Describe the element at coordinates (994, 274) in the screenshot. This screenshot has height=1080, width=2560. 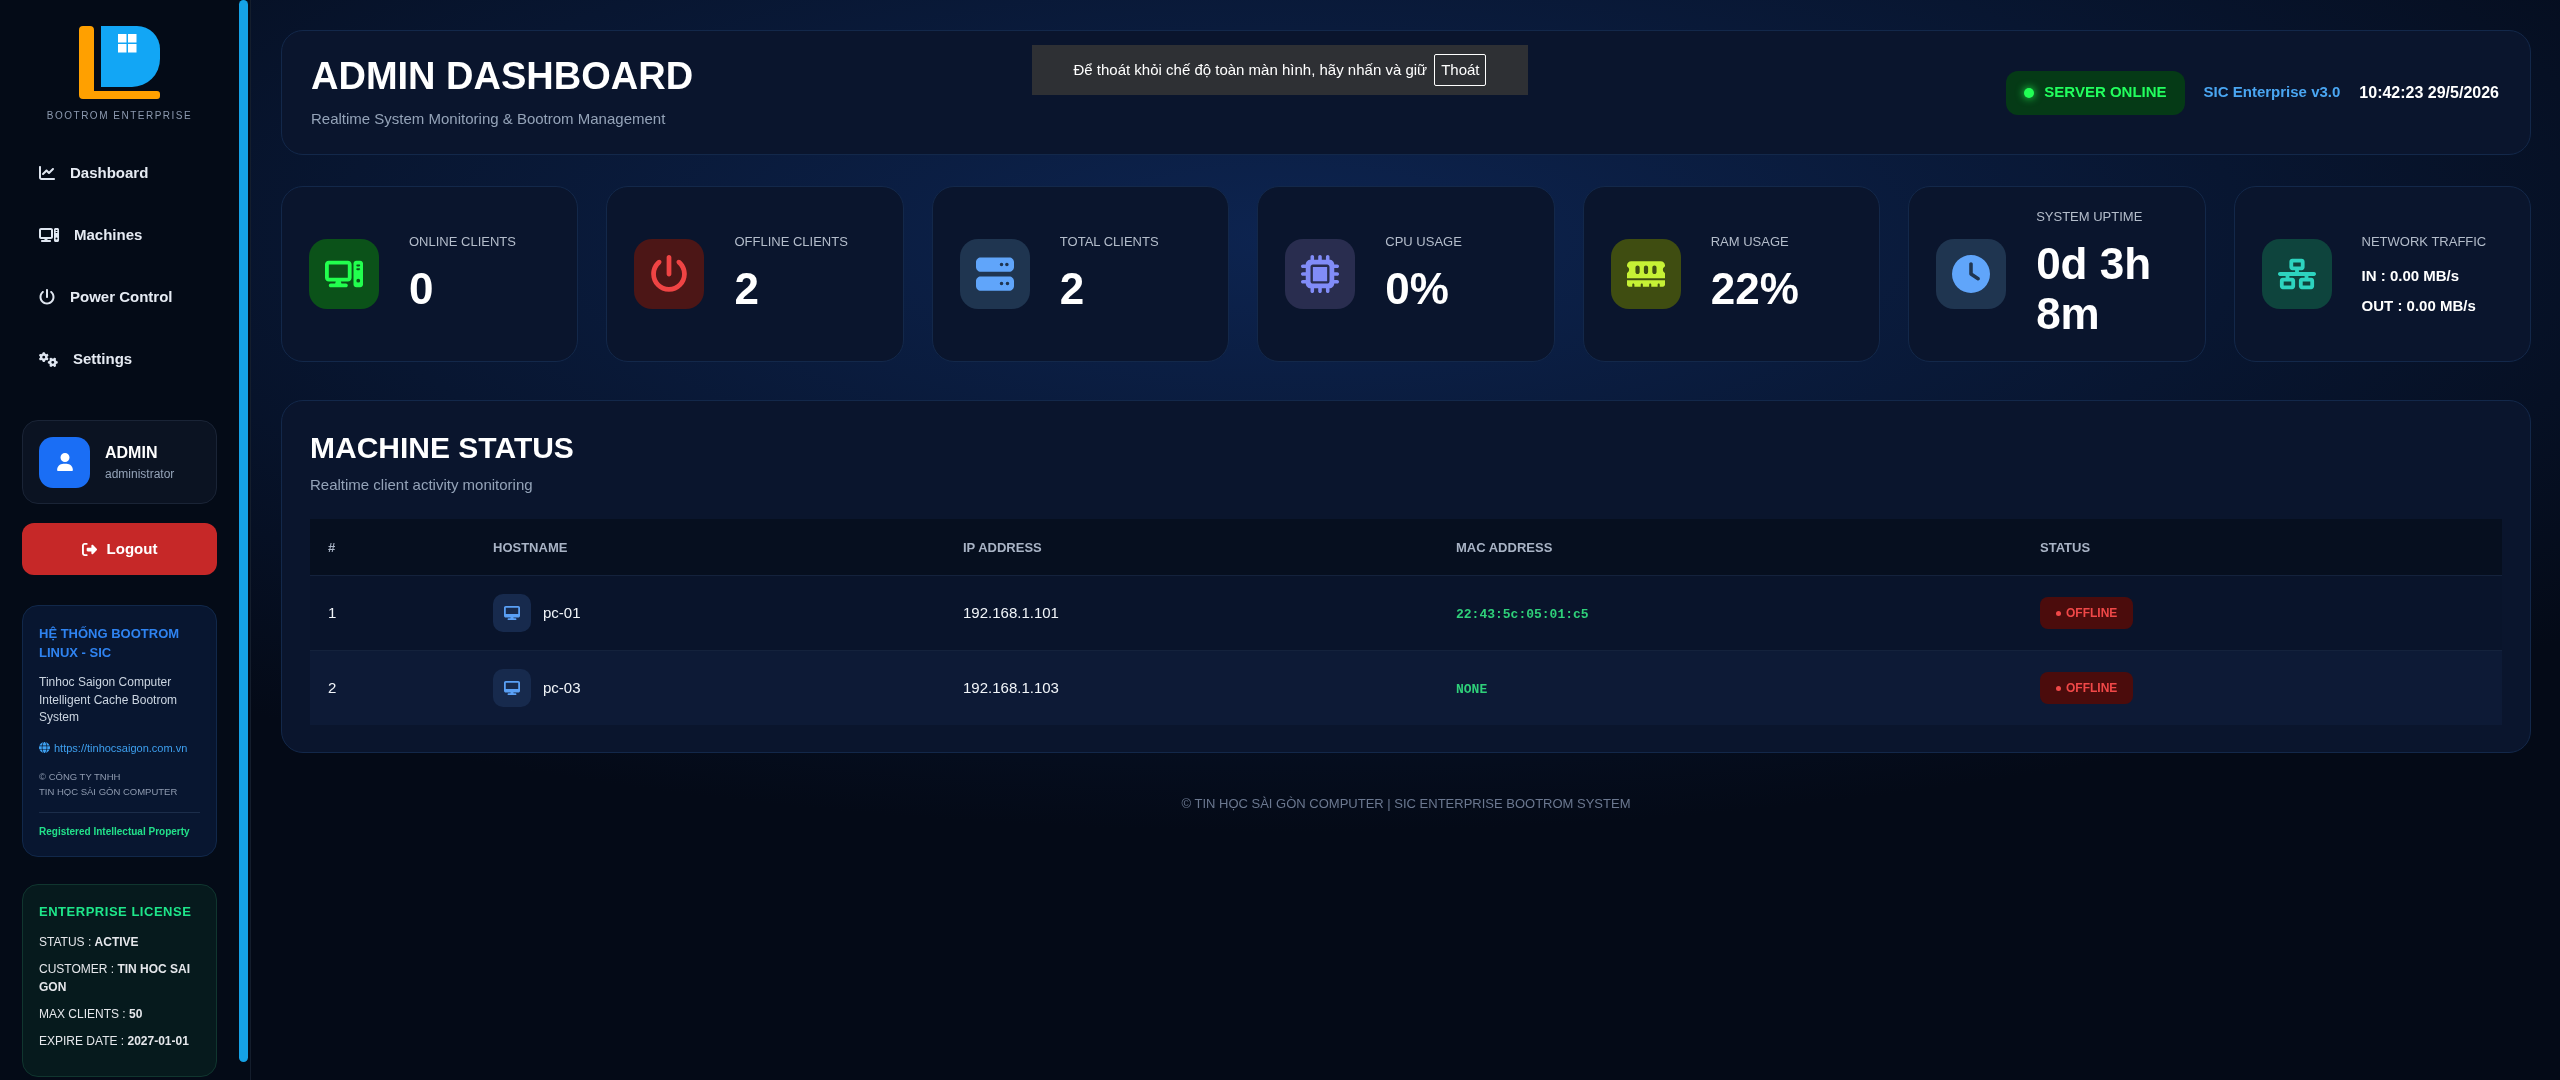
I see `server-icon` at that location.